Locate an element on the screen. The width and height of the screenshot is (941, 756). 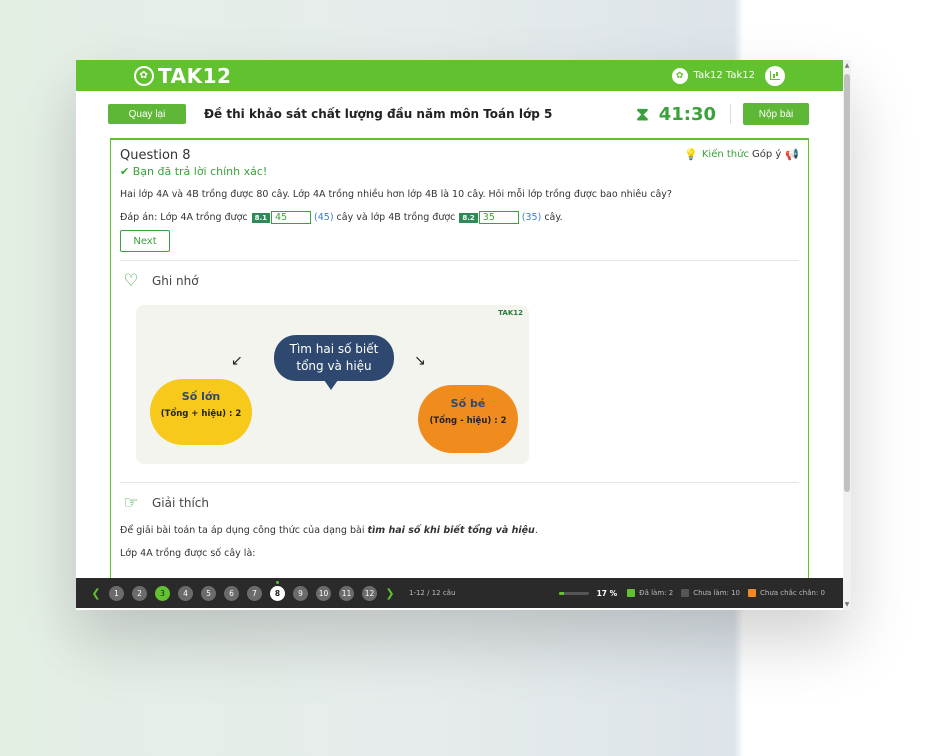
small-number-formula: (Tổng - hiệu) : 2 is located at coordinates (468, 421).